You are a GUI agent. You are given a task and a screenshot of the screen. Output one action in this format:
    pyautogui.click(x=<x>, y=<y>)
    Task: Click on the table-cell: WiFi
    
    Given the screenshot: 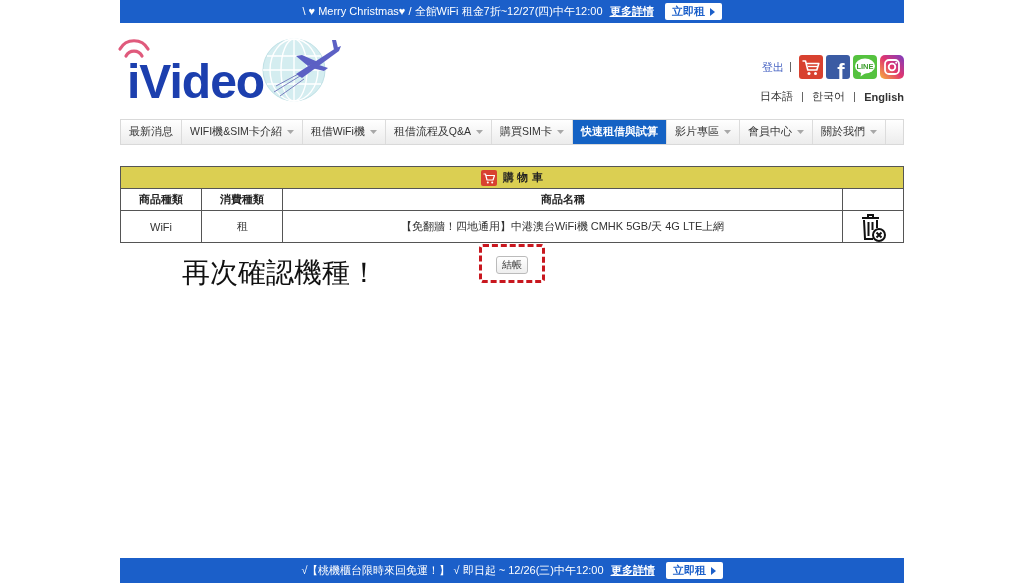 What is the action you would take?
    pyautogui.click(x=161, y=226)
    